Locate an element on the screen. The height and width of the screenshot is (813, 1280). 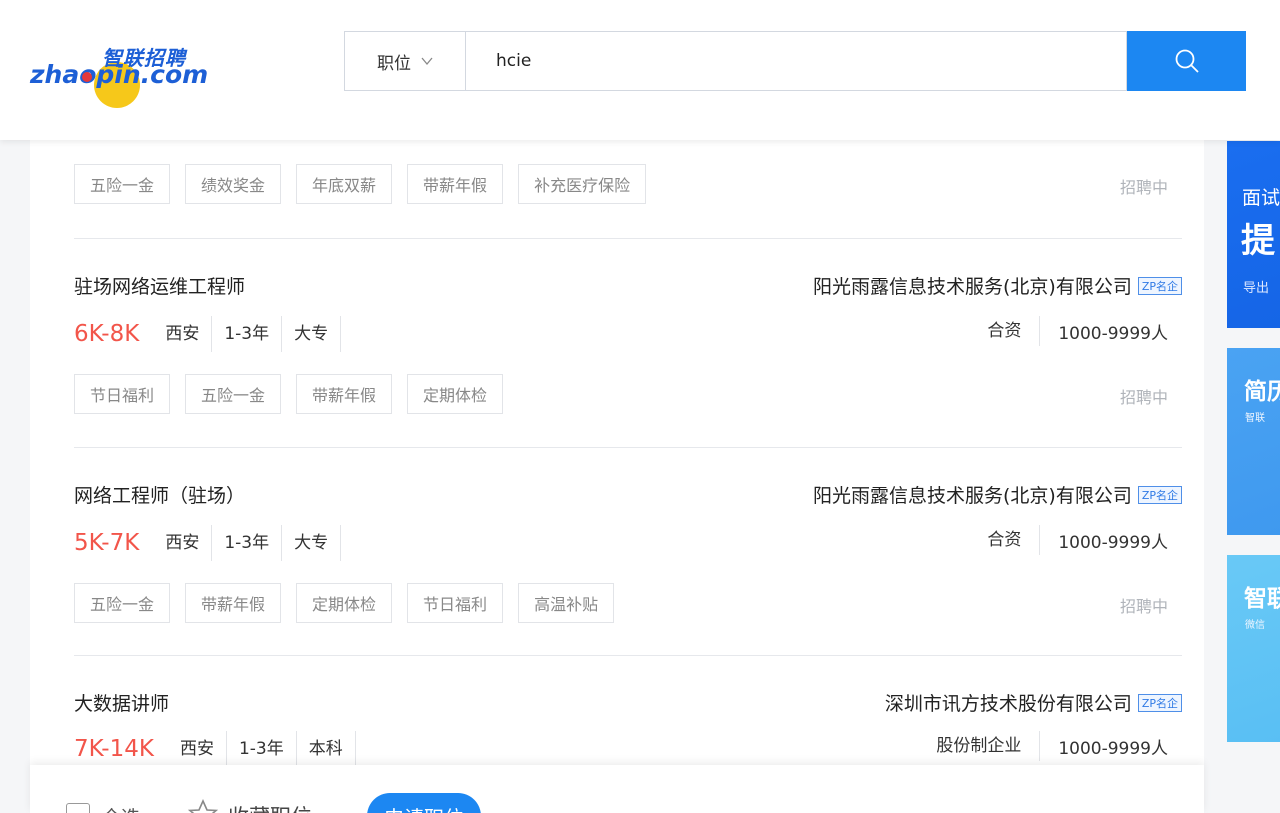
search-bar: 职位 hcie is located at coordinates (795, 61).